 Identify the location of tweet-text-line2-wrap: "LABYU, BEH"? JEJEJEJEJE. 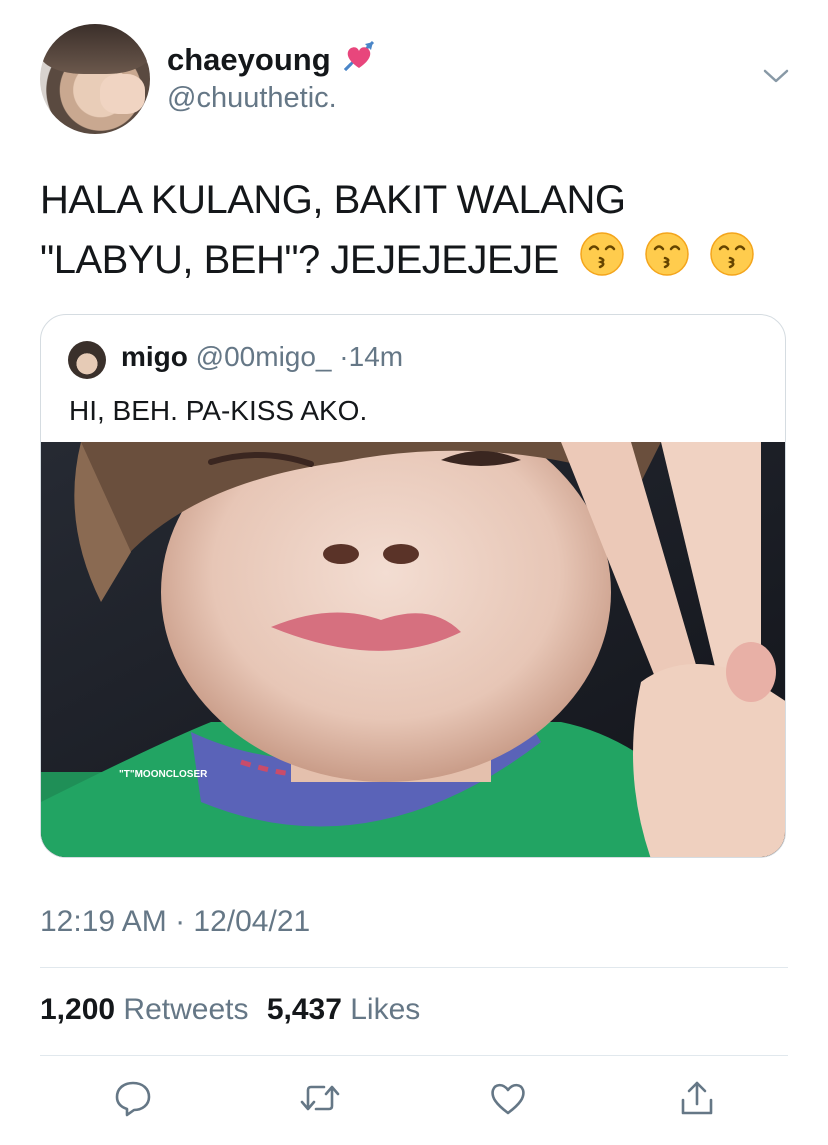
(410, 262).